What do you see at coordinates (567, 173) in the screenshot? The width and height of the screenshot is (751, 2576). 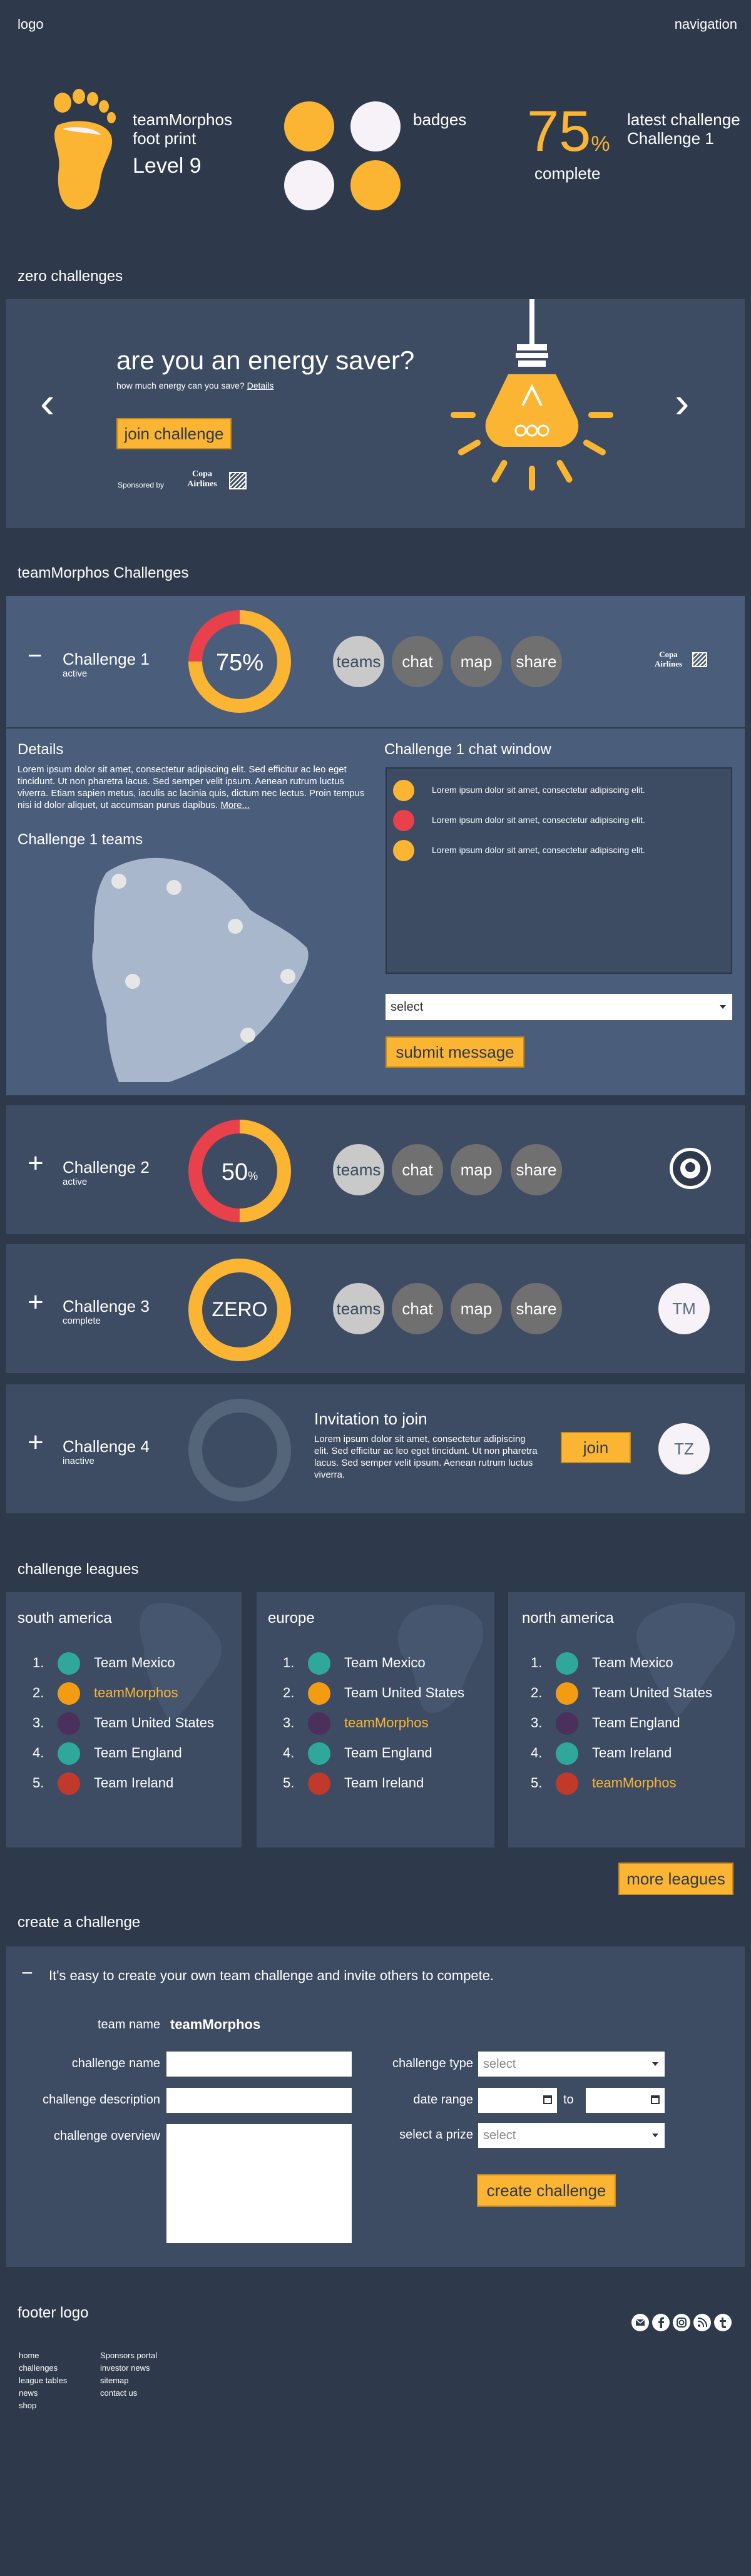 I see `latest-complete: complete` at bounding box center [567, 173].